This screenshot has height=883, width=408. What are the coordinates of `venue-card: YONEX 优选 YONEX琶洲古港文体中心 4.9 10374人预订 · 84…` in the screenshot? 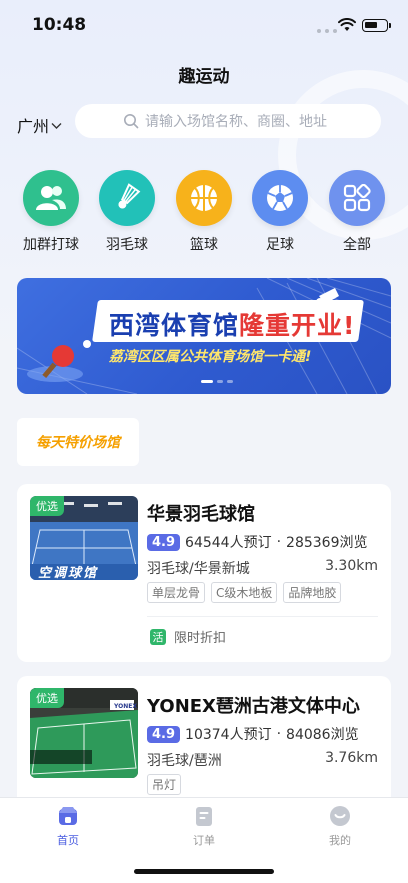 It's located at (204, 746).